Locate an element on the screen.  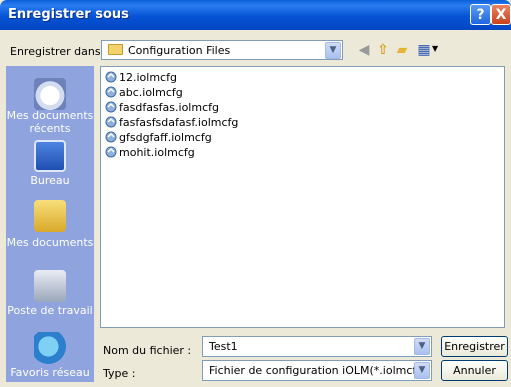
cancel-button: Annuler is located at coordinates (474, 370).